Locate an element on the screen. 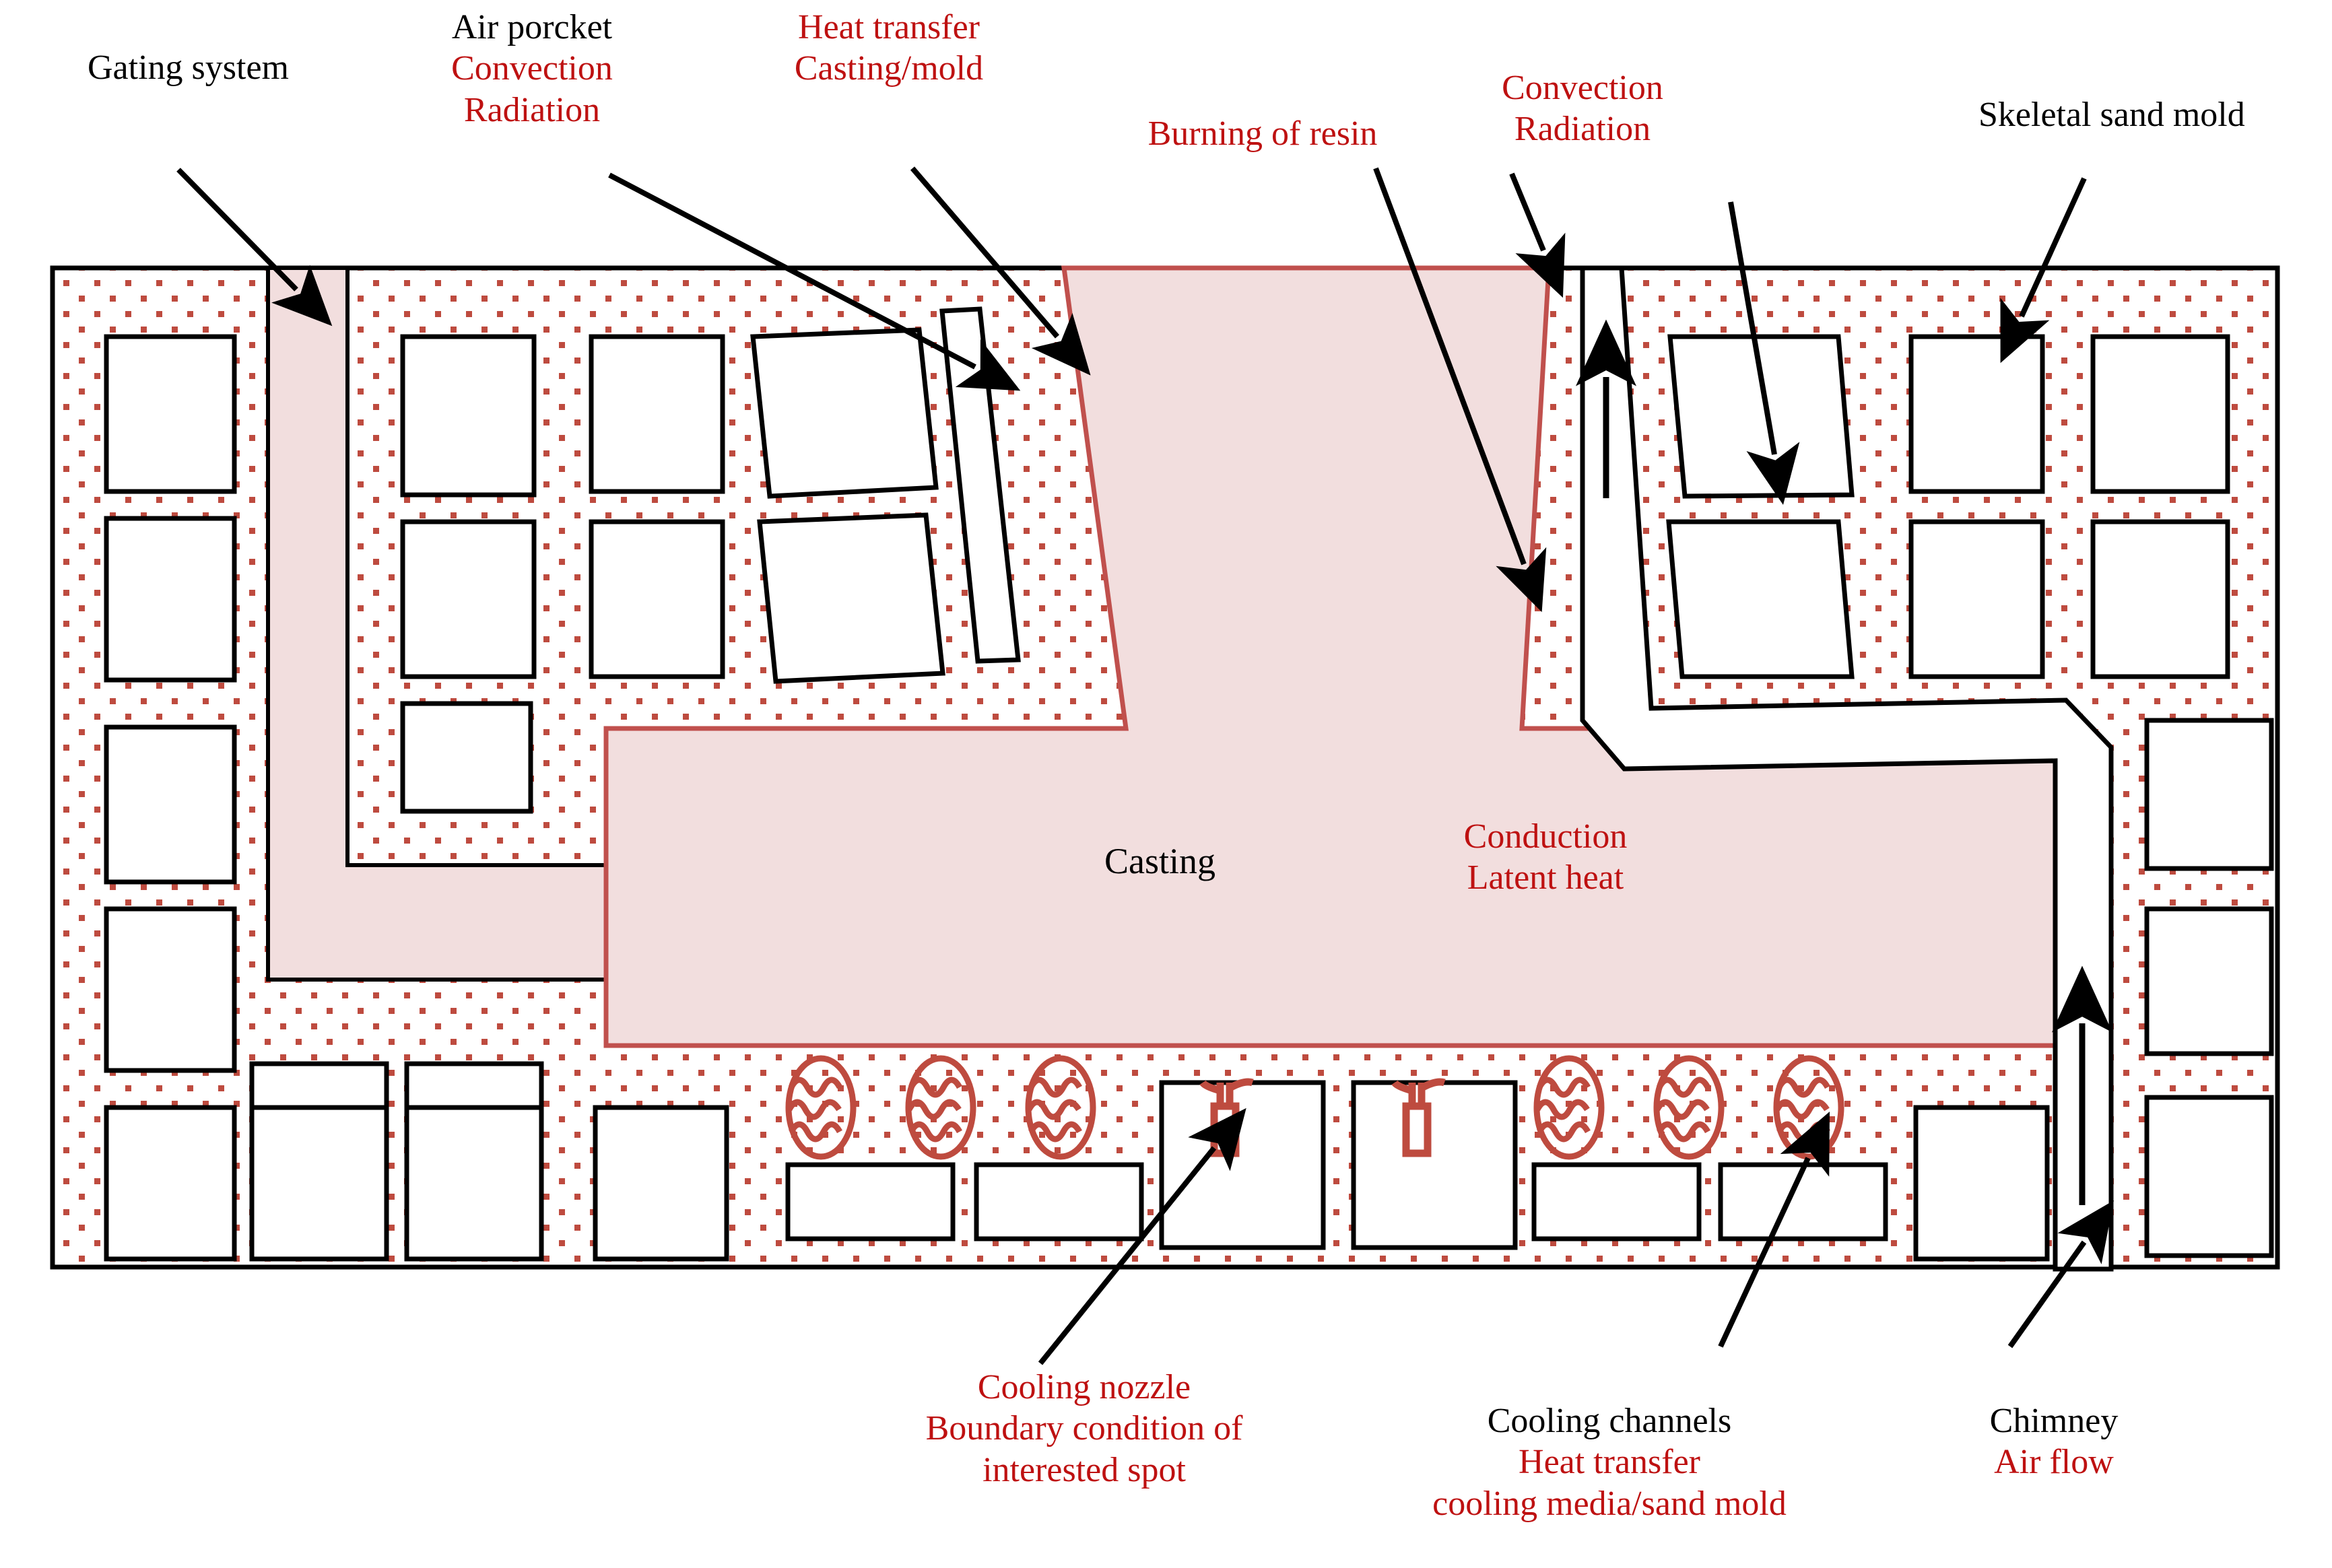  label-heat-transfer-casting-mold: Heat transfer Casting/mold is located at coordinates (889, 48).